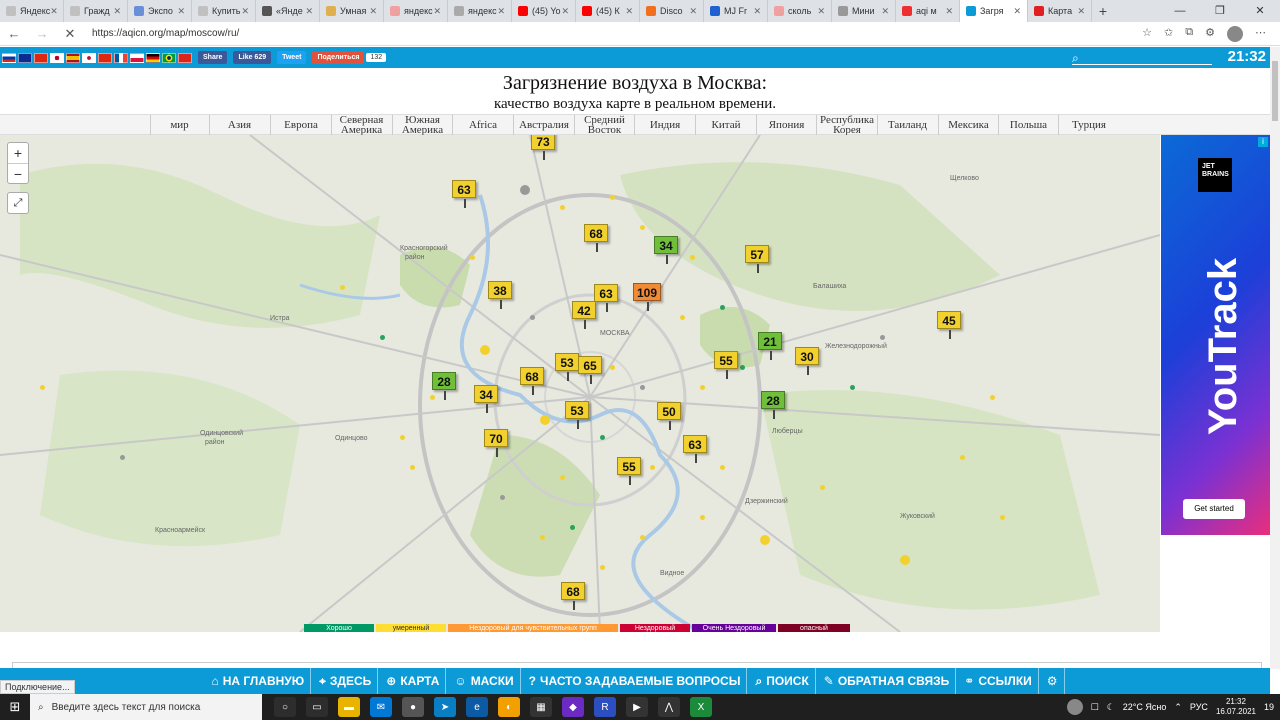 Image resolution: width=1280 pixels, height=720 pixels. What do you see at coordinates (482, 125) in the screenshot?
I see `region-link: Africa` at bounding box center [482, 125].